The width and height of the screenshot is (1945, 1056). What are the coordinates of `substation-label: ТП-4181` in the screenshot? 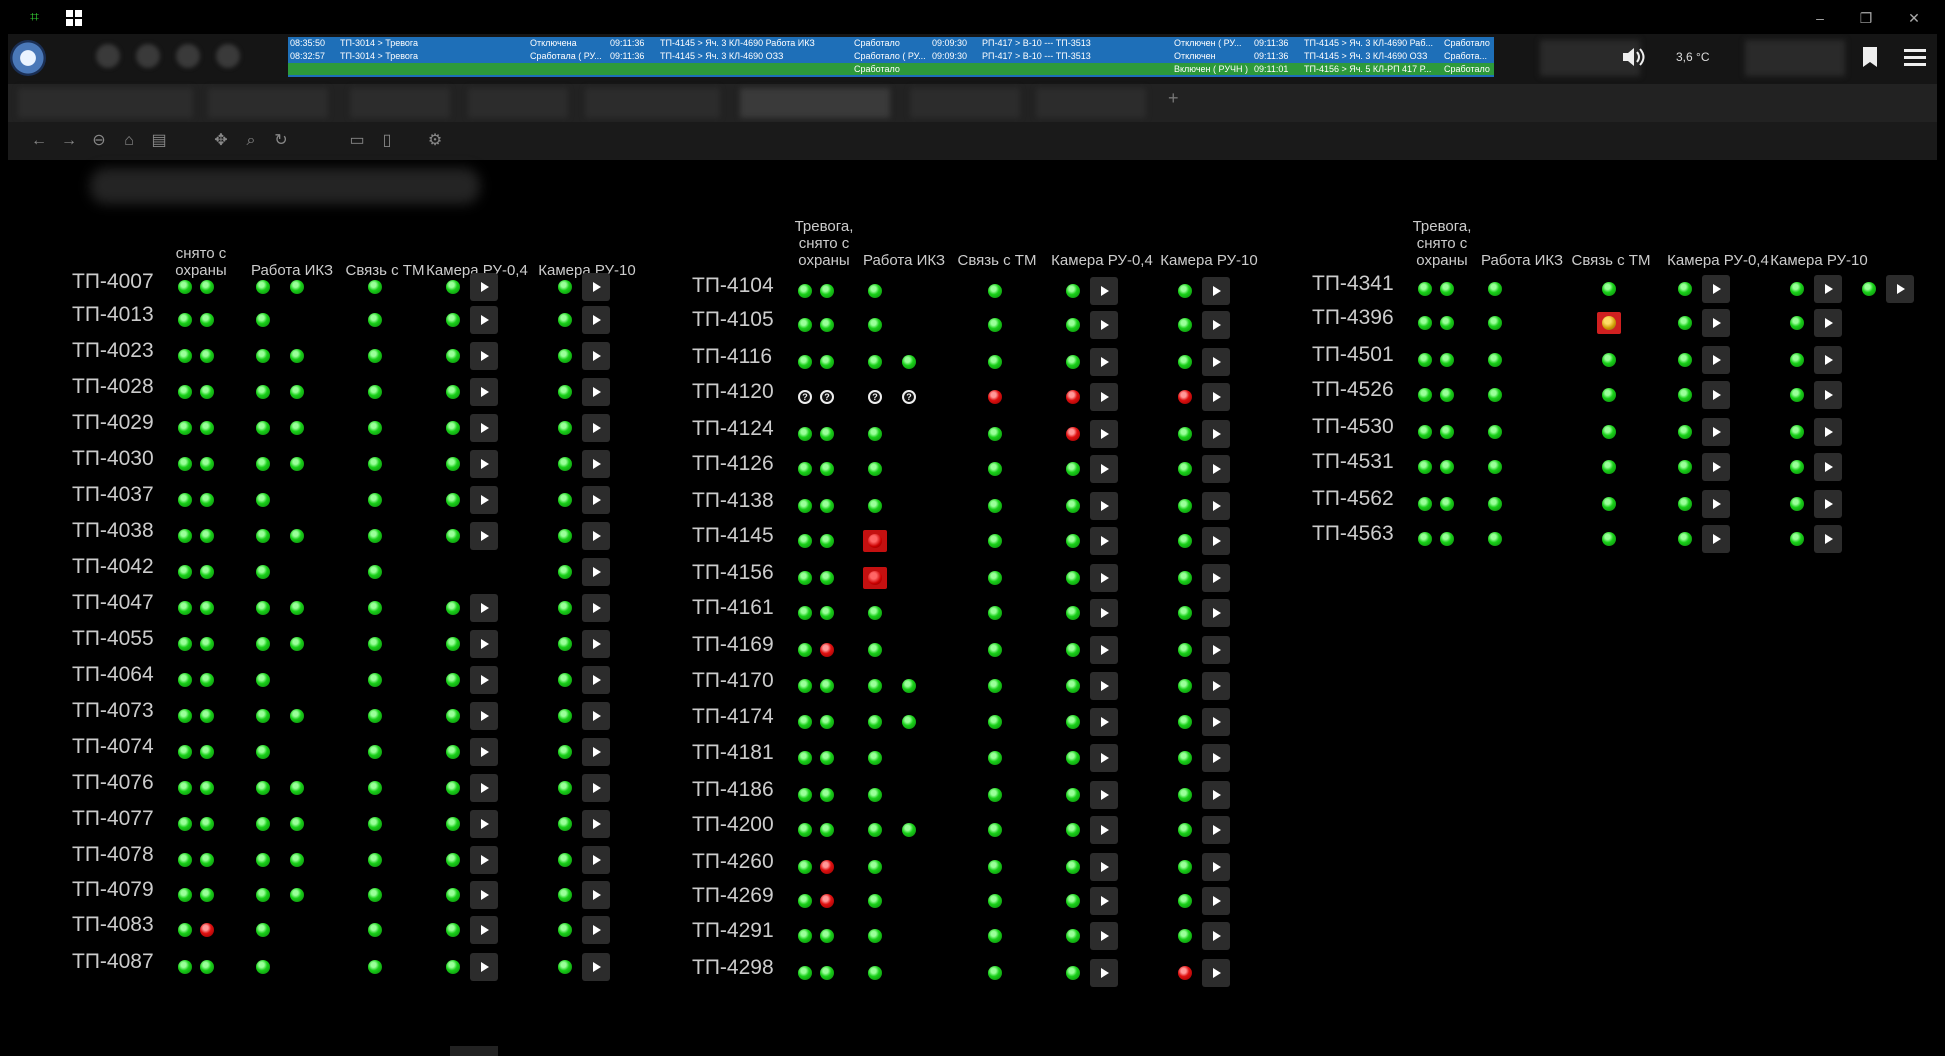 It's located at (733, 753).